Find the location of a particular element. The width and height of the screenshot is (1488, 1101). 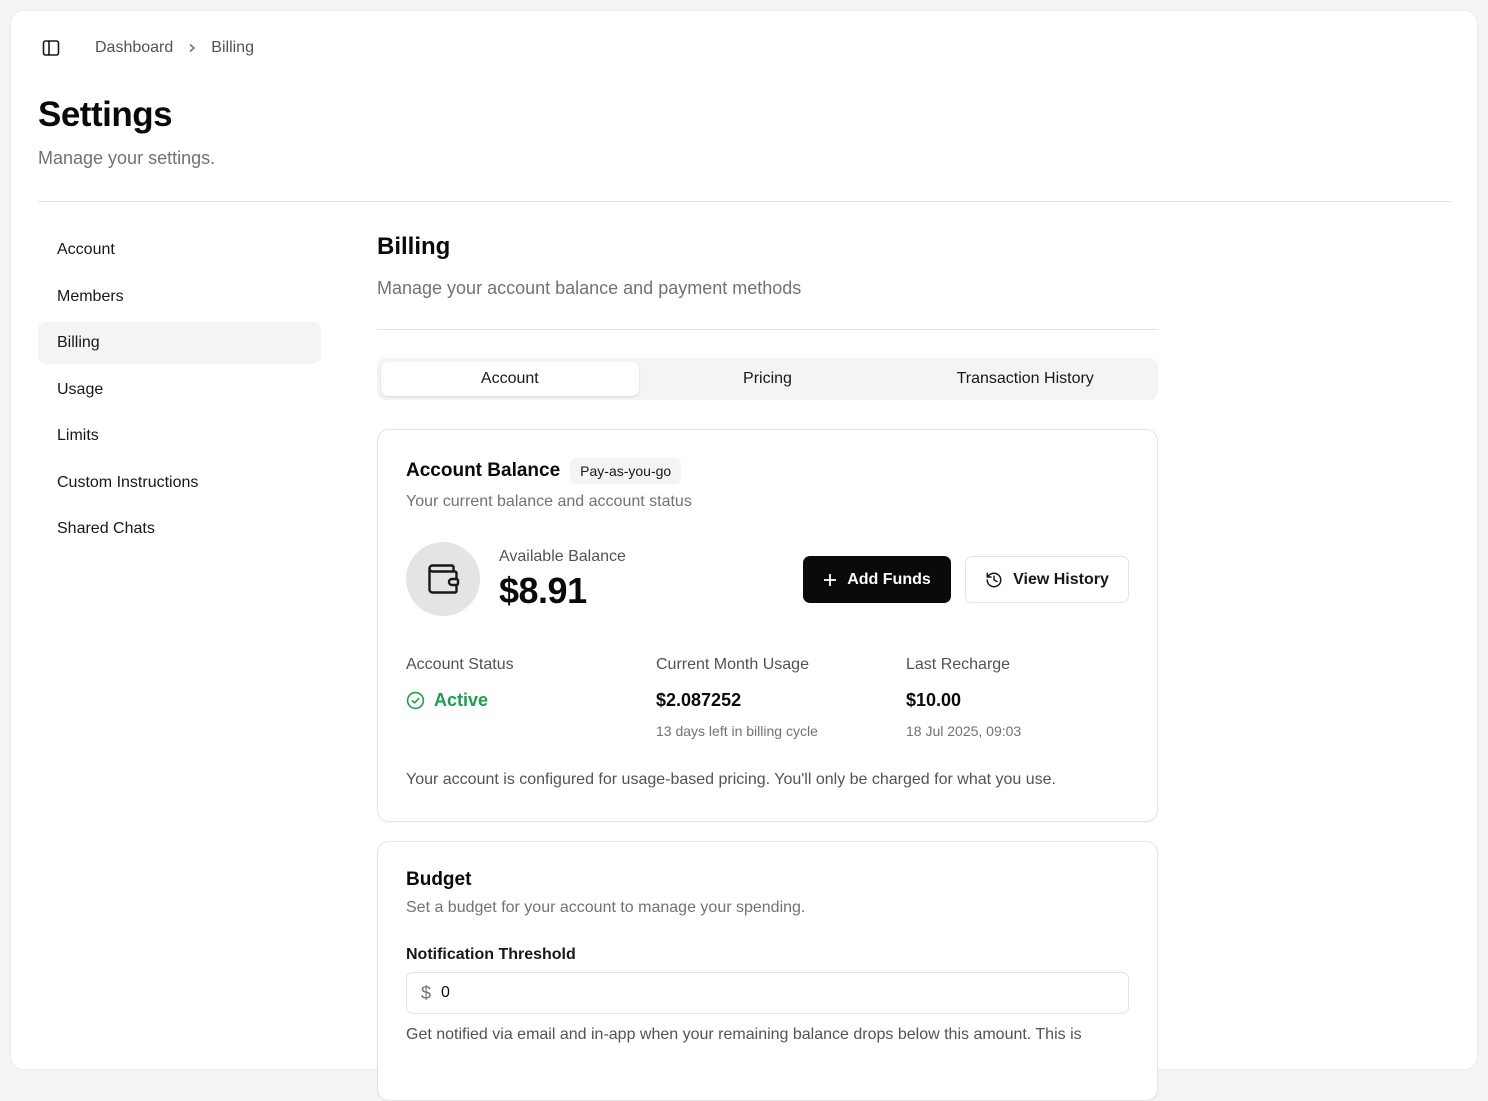

nav-item-shared-chats: Shared Chats is located at coordinates (179, 529).